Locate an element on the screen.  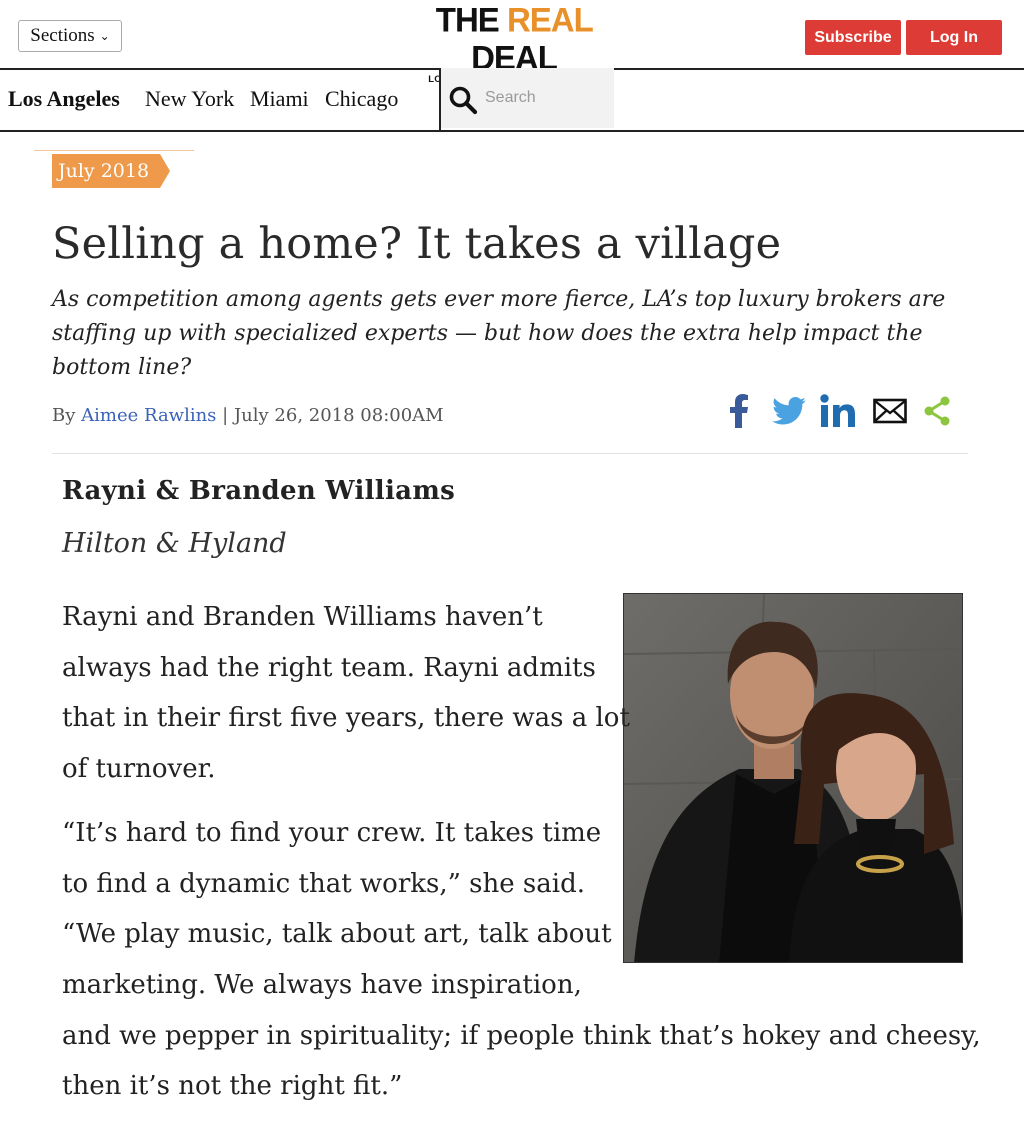
body-line: of turnover. is located at coordinates (139, 769).